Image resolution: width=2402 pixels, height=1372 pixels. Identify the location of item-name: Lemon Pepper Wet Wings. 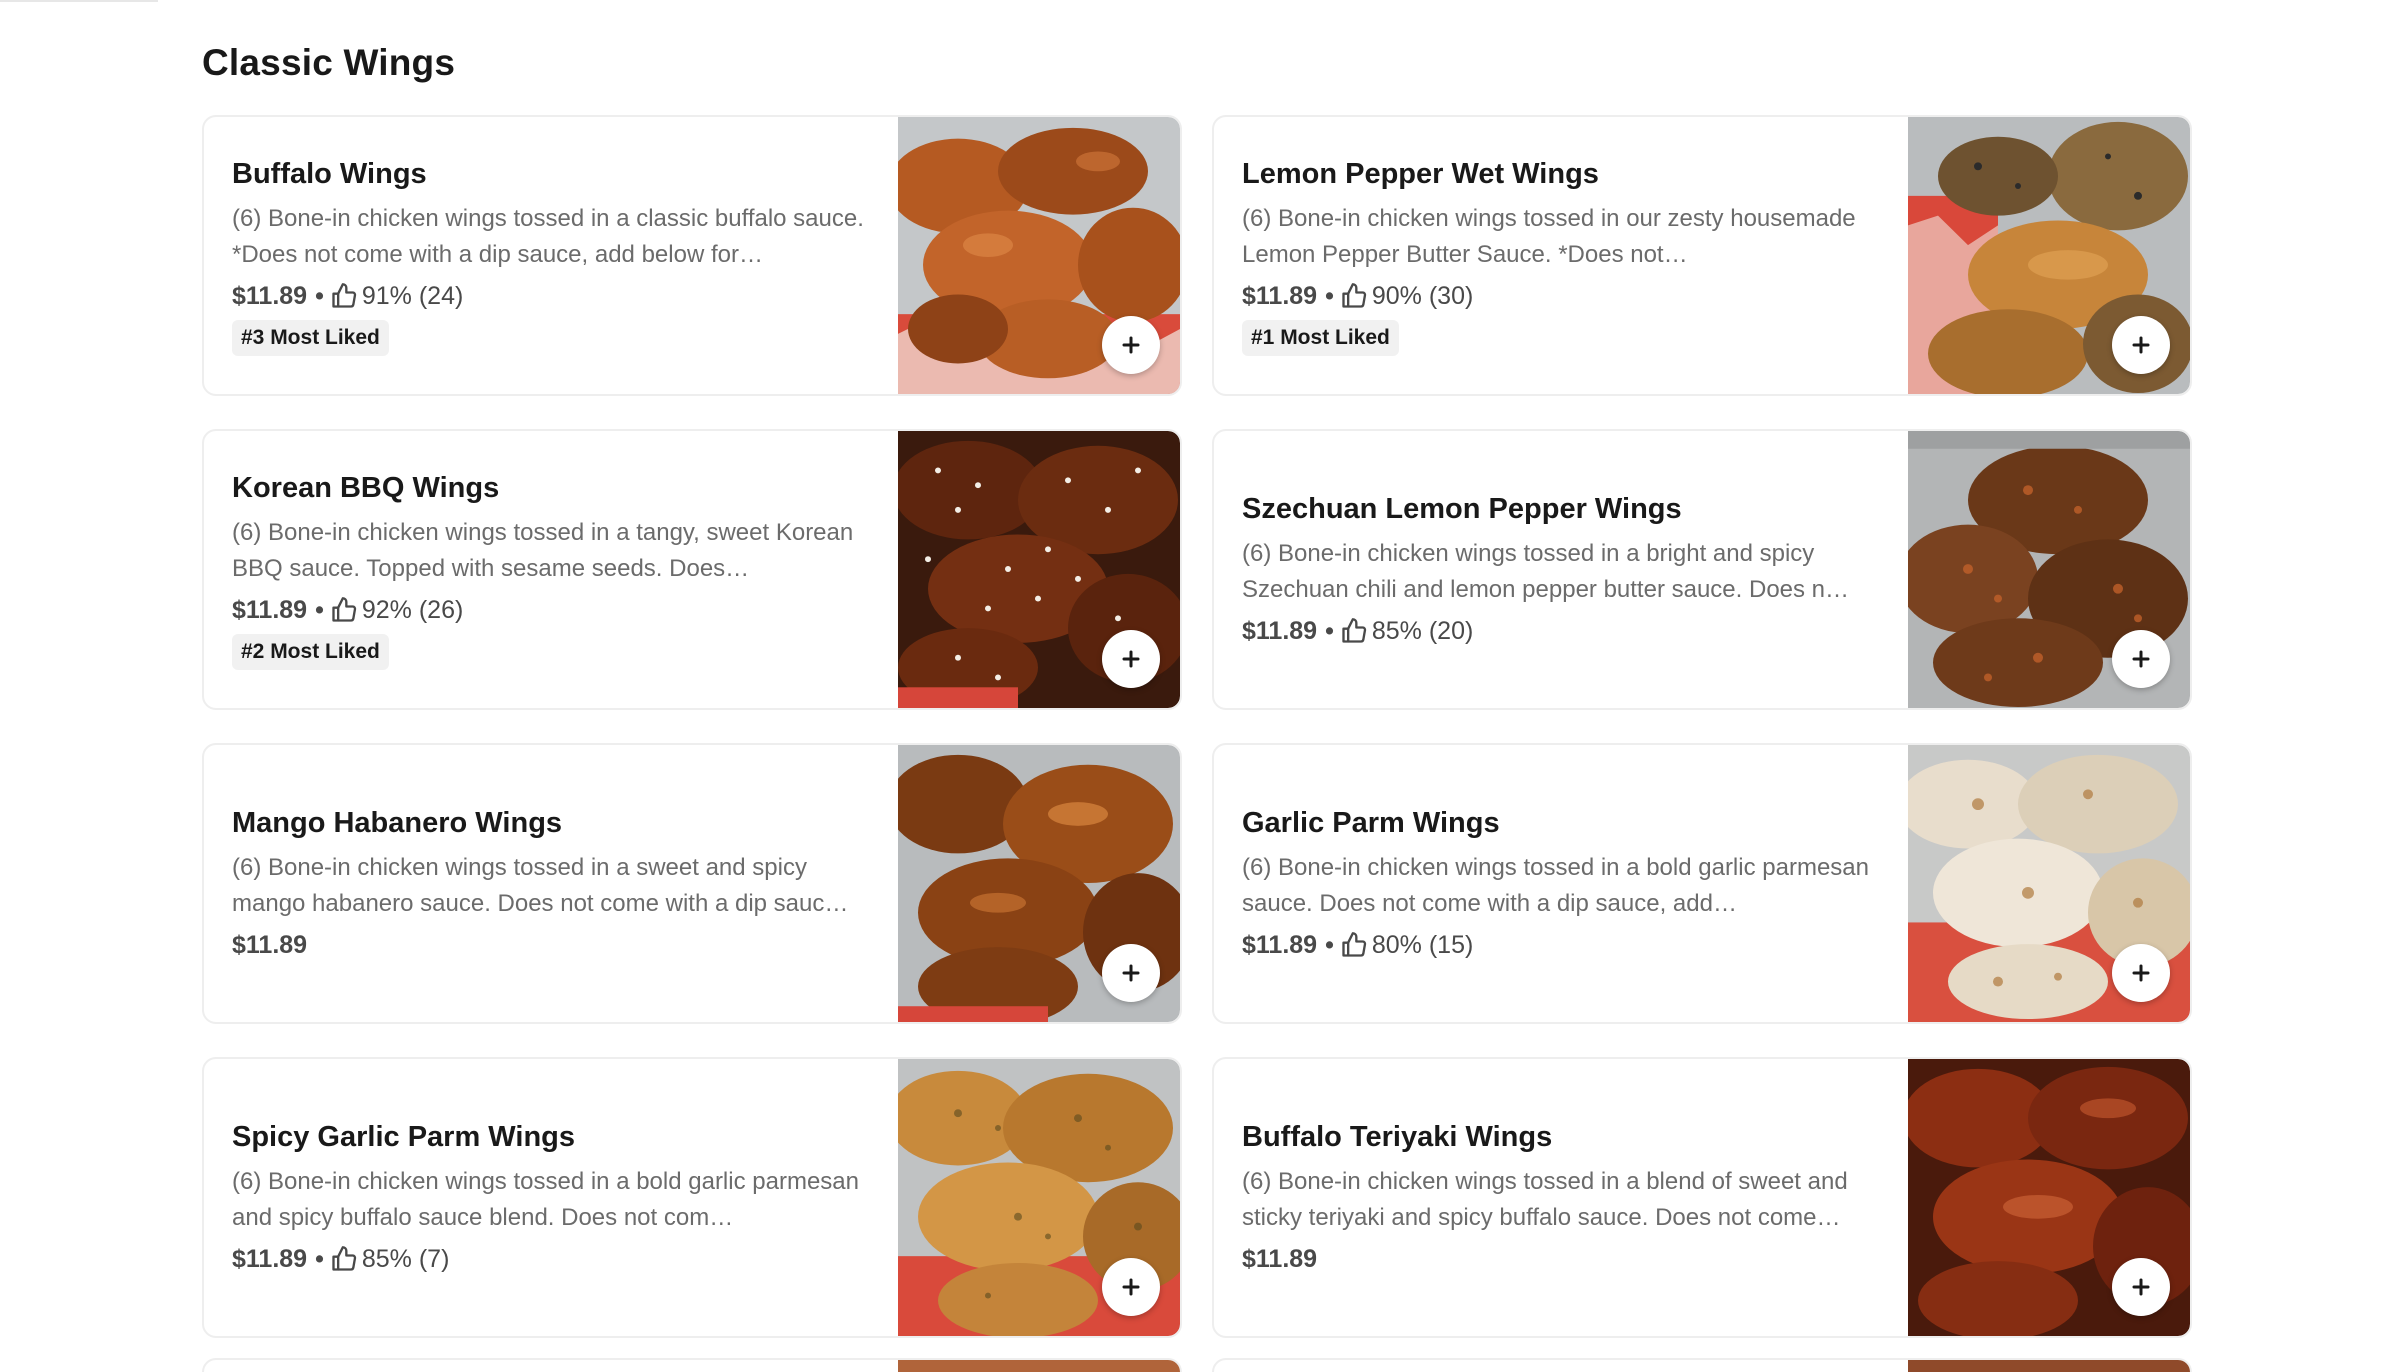
(1420, 174).